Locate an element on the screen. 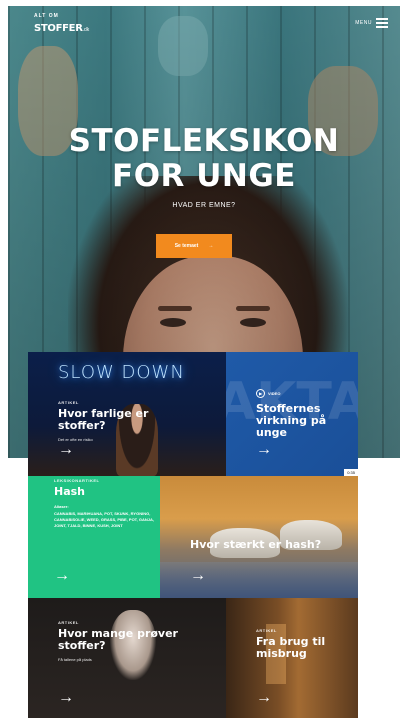  hero-title-line1: STOFLEKSIKON is located at coordinates (204, 141).